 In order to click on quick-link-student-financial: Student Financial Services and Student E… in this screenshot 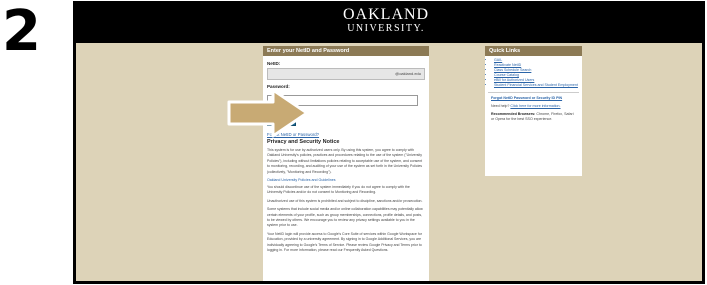, I will do `click(538, 85)`.